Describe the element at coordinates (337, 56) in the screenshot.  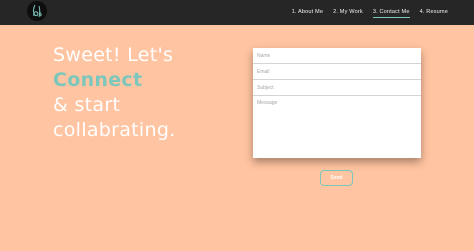
I see `name-input` at that location.